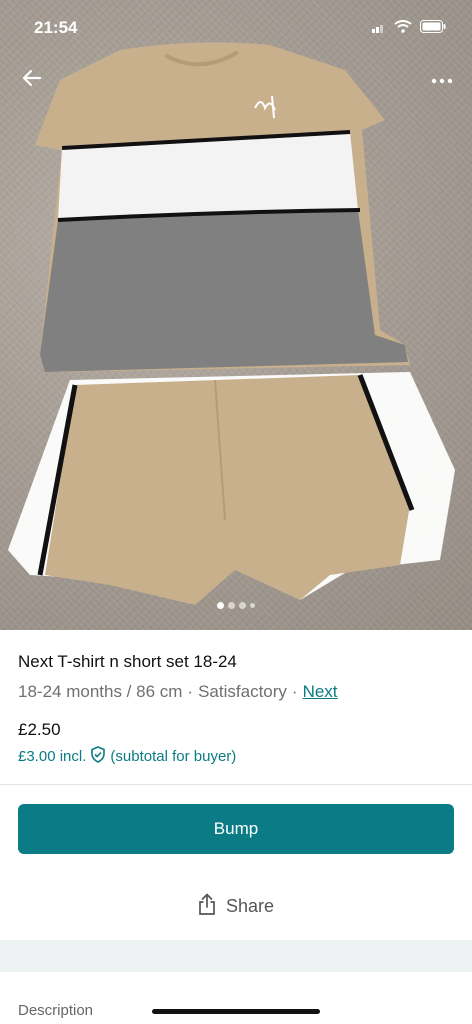  What do you see at coordinates (173, 756) in the screenshot?
I see `buyer-price-note: (subtotal for buyer)` at bounding box center [173, 756].